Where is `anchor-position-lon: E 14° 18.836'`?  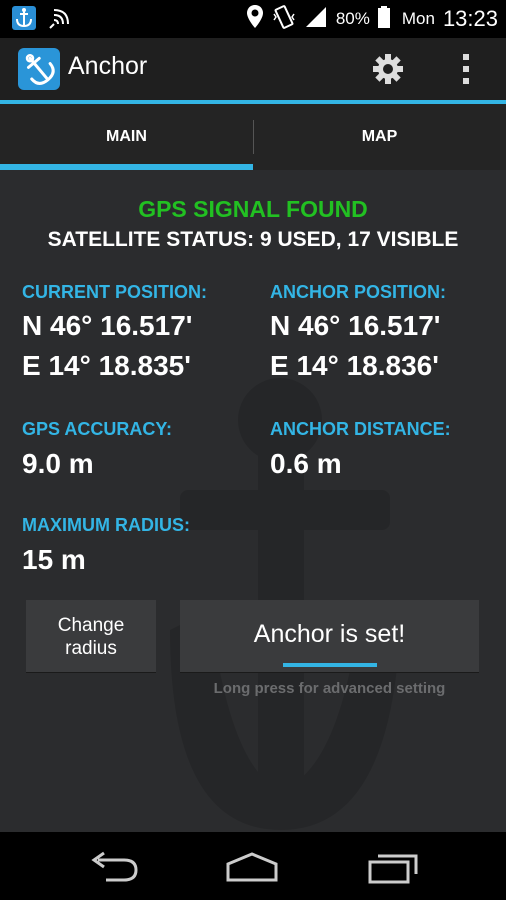 anchor-position-lon: E 14° 18.836' is located at coordinates (354, 365).